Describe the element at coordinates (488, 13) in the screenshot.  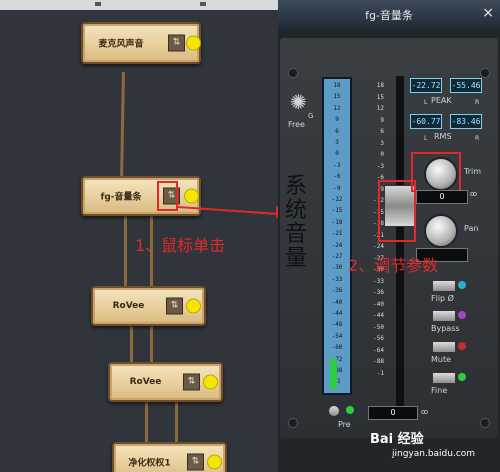
I see `close-icon: ×` at that location.